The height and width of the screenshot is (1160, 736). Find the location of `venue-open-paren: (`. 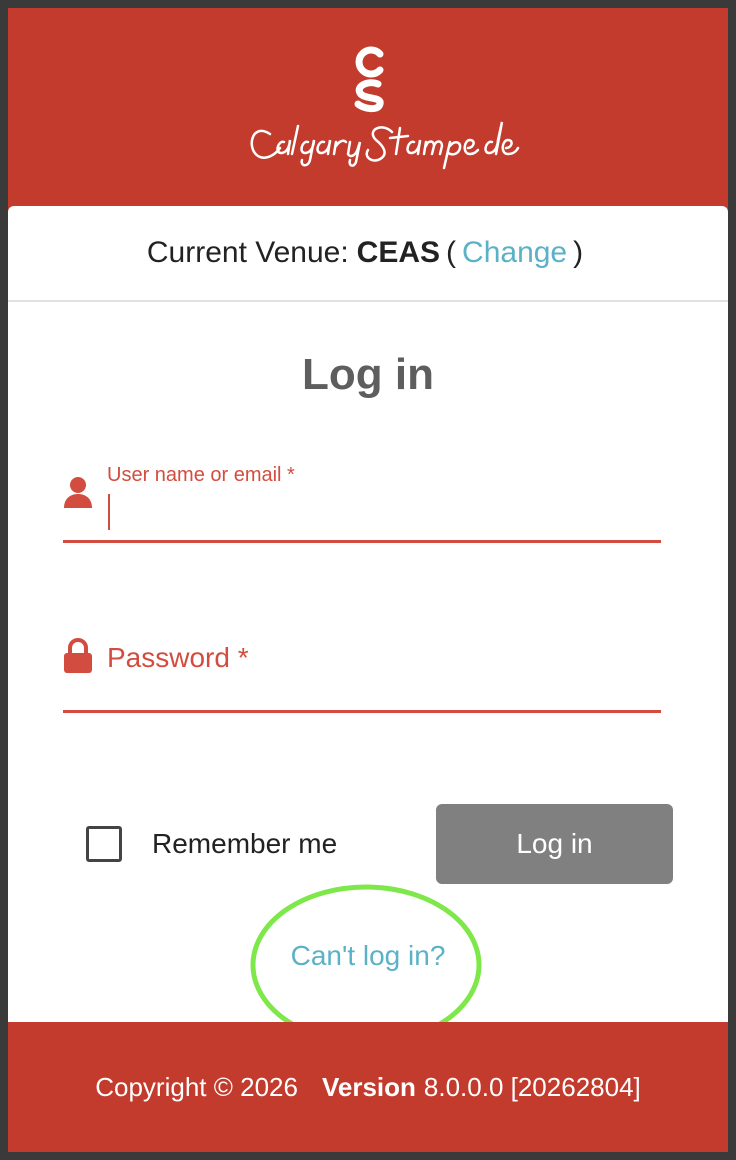

venue-open-paren: ( is located at coordinates (451, 252).